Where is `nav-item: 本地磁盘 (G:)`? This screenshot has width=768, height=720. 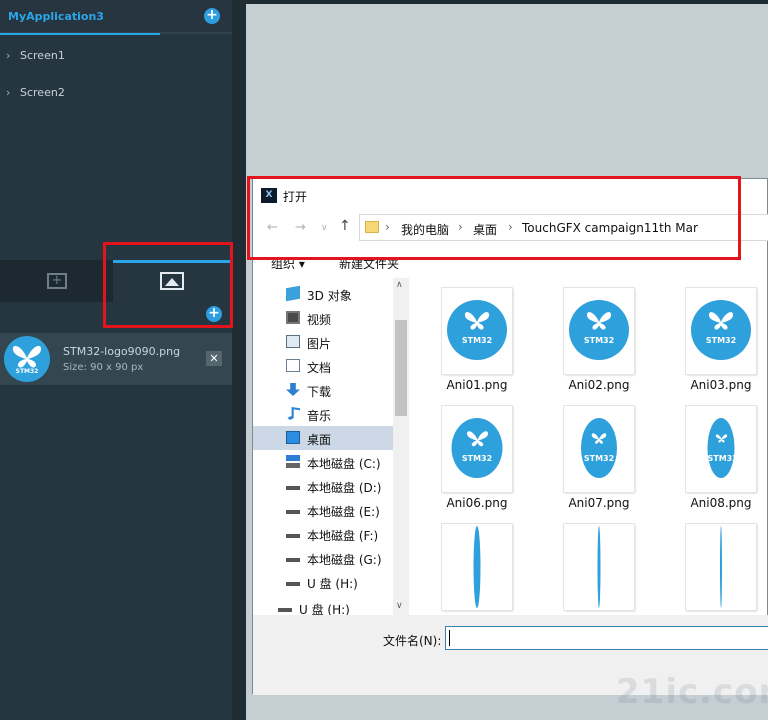 nav-item: 本地磁盘 (G:) is located at coordinates (323, 558).